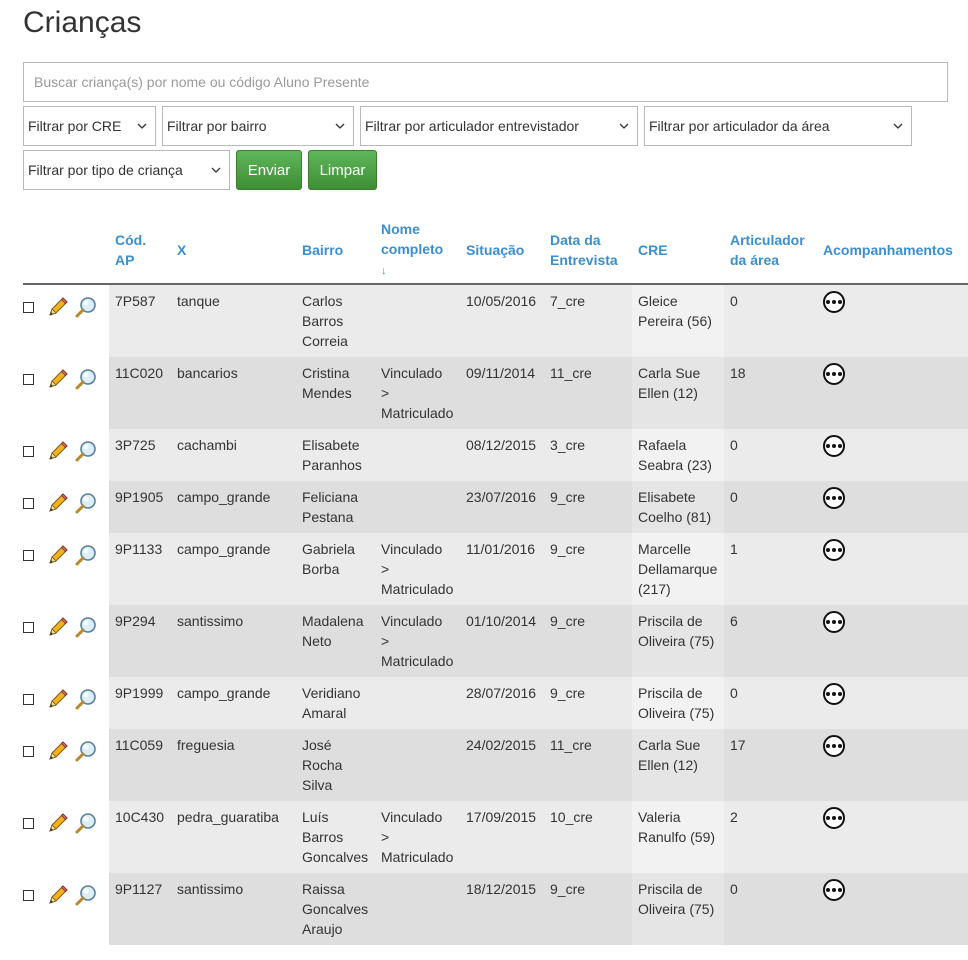 Image resolution: width=968 pixels, height=960 pixels. I want to click on header-articulador-area: Articulador da área, so click(770, 250).